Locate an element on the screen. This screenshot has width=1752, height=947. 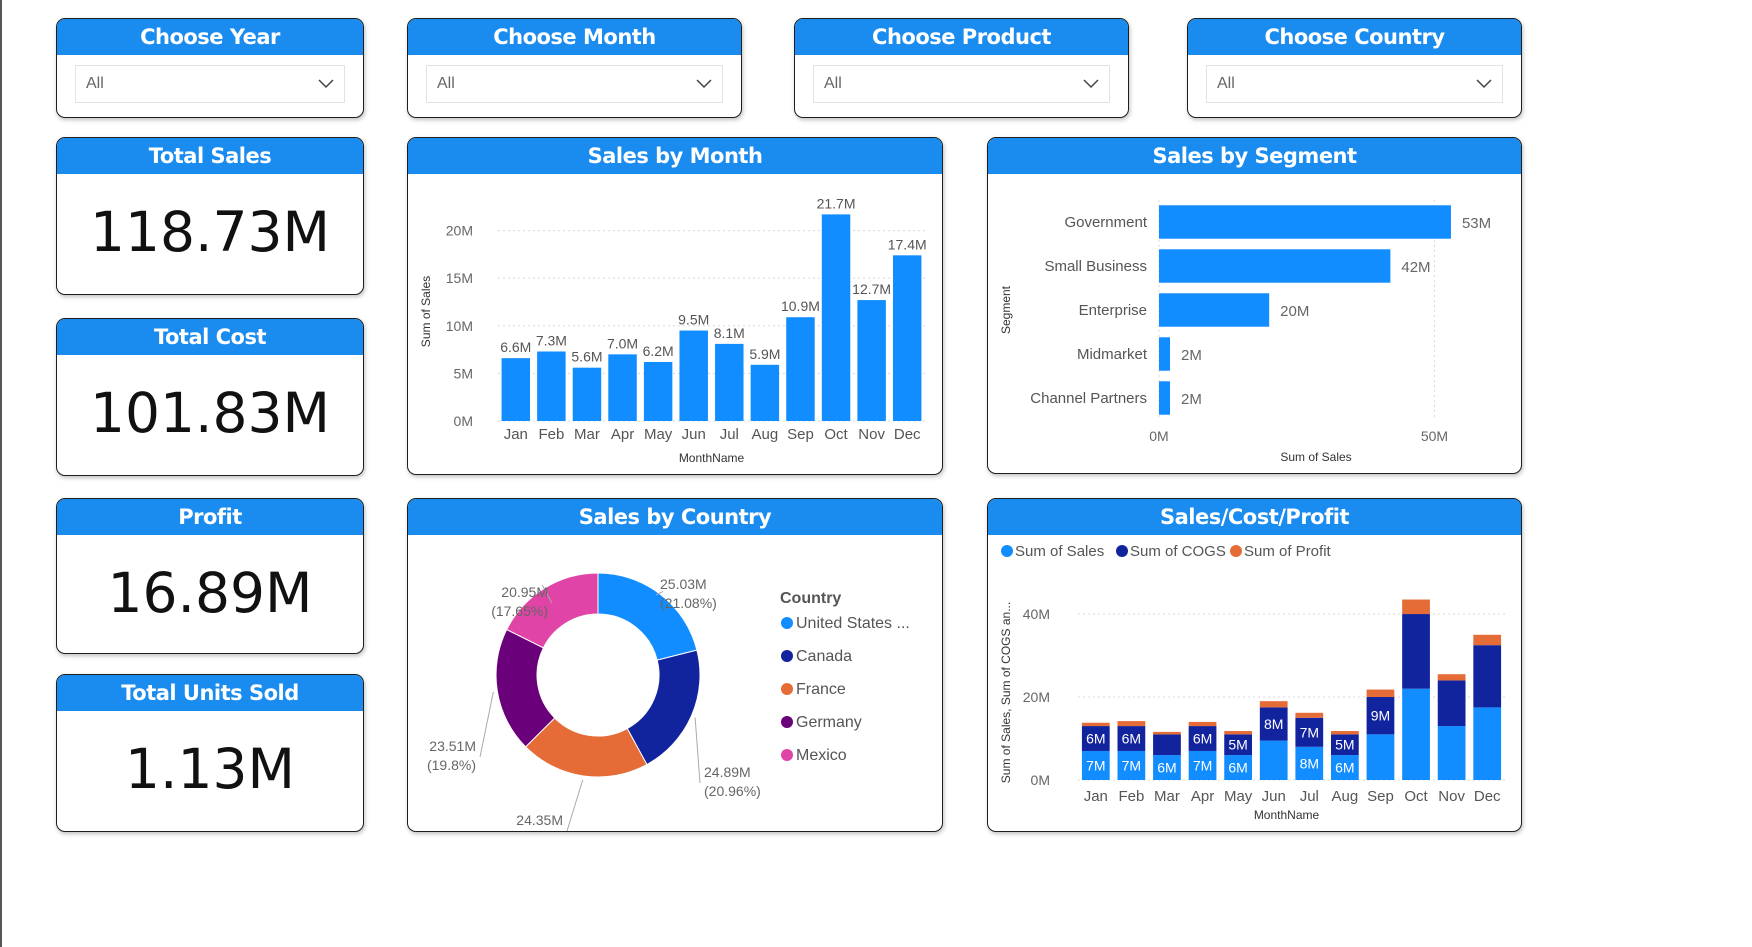
bar-sep-sales is located at coordinates (1380, 757).